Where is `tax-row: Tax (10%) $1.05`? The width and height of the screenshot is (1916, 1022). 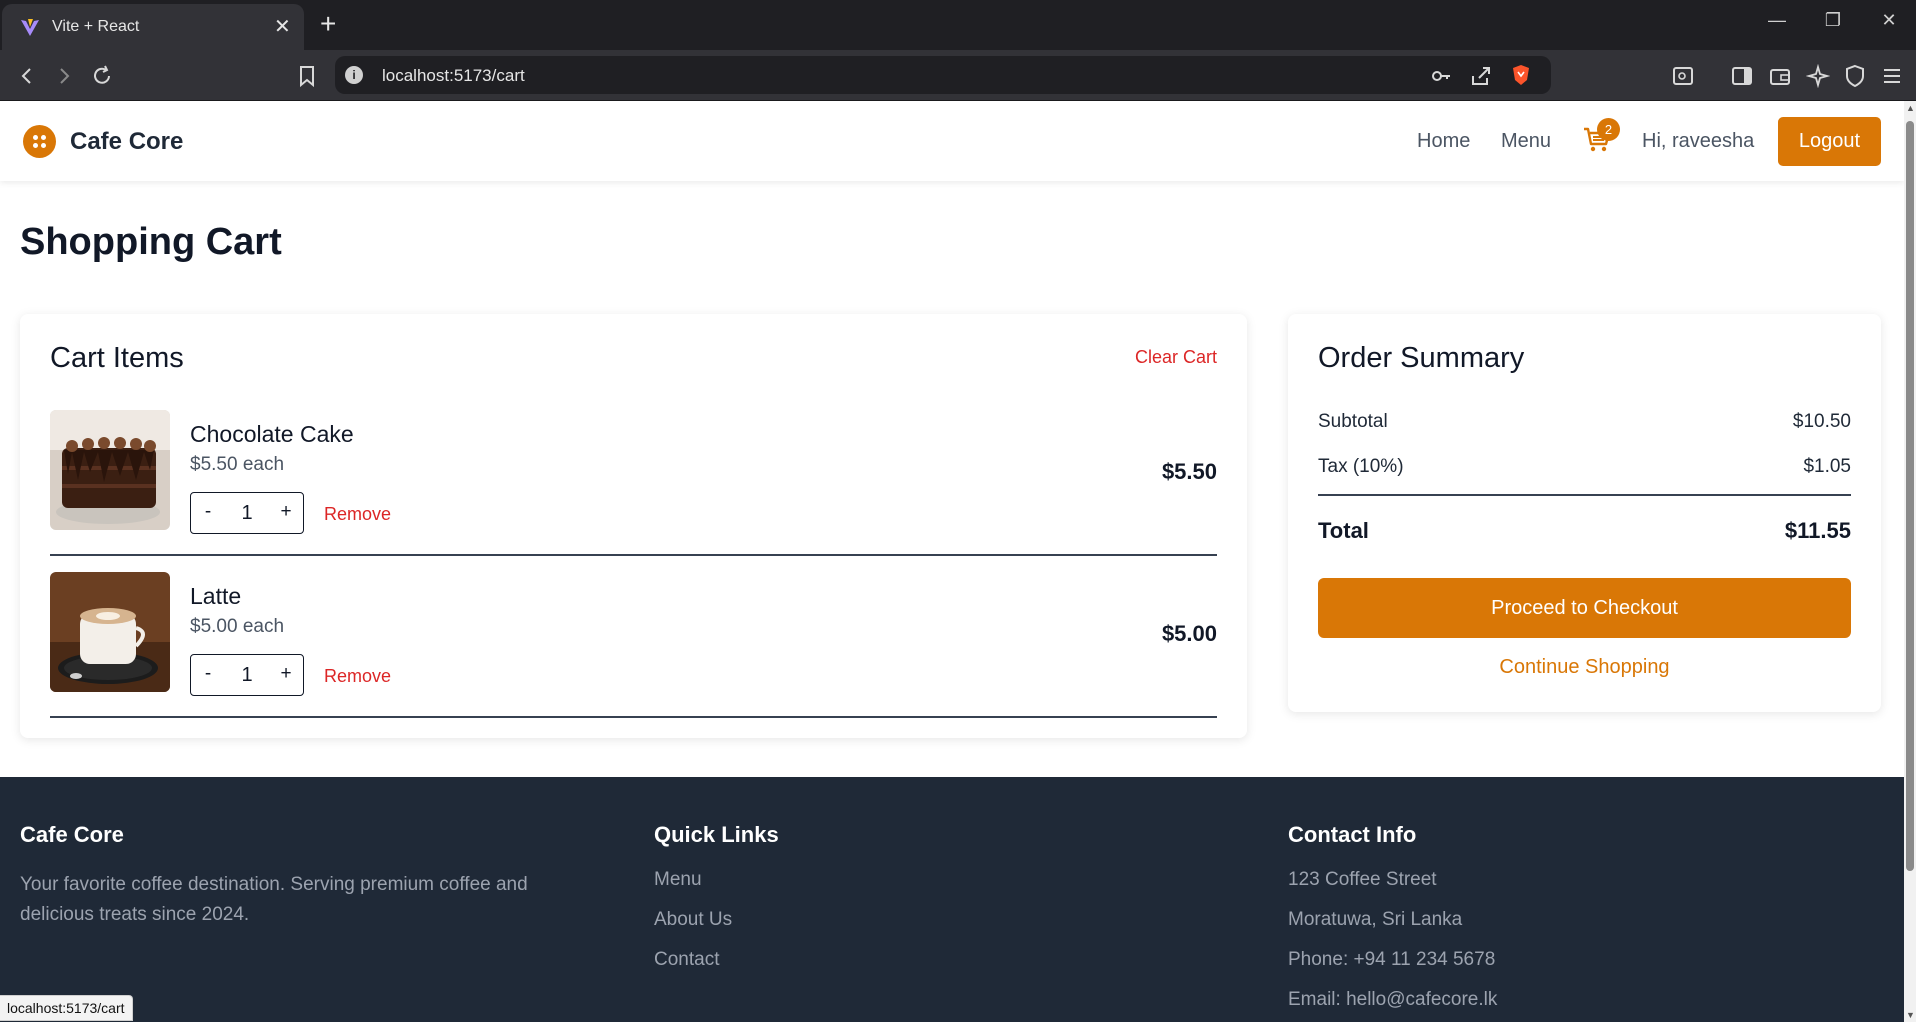 tax-row: Tax (10%) $1.05 is located at coordinates (1584, 467).